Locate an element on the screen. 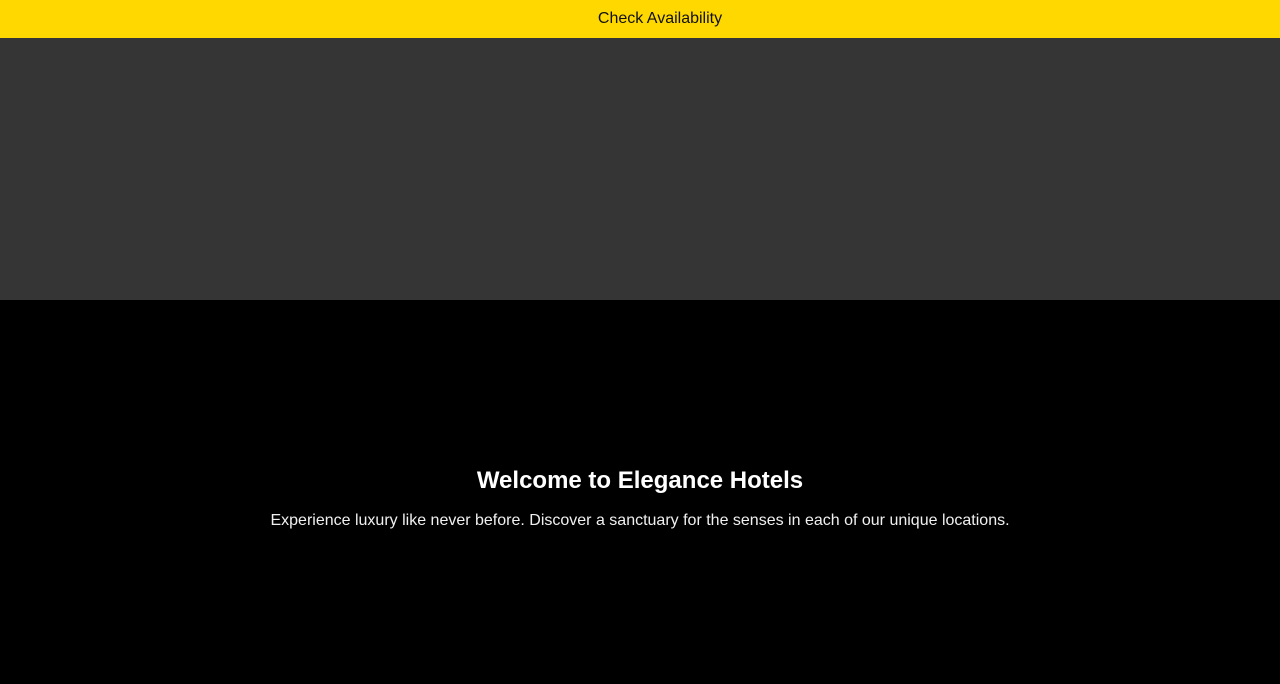 The image size is (1280, 684). check-availability-button: Check Availability is located at coordinates (640, 19).